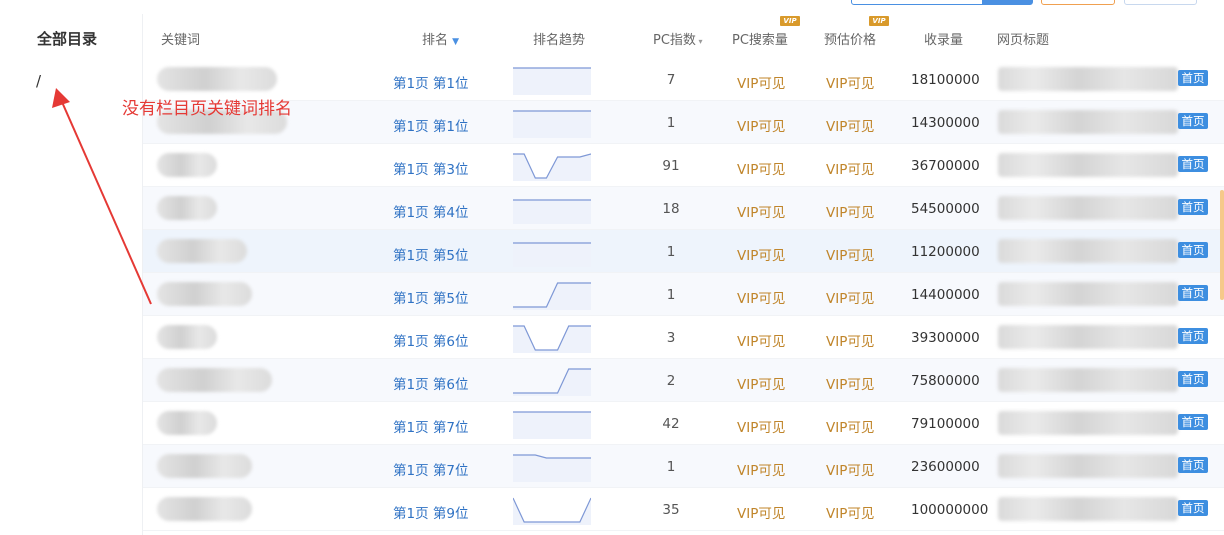  I want to click on sort-caret-icon: ▼, so click(455, 42).